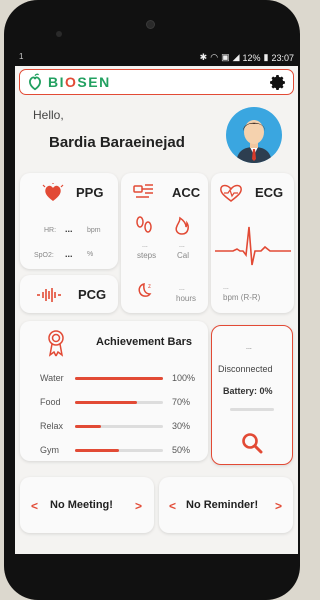 The width and height of the screenshot is (320, 600). What do you see at coordinates (145, 290) in the screenshot?
I see `sleep-moon-icon: z` at bounding box center [145, 290].